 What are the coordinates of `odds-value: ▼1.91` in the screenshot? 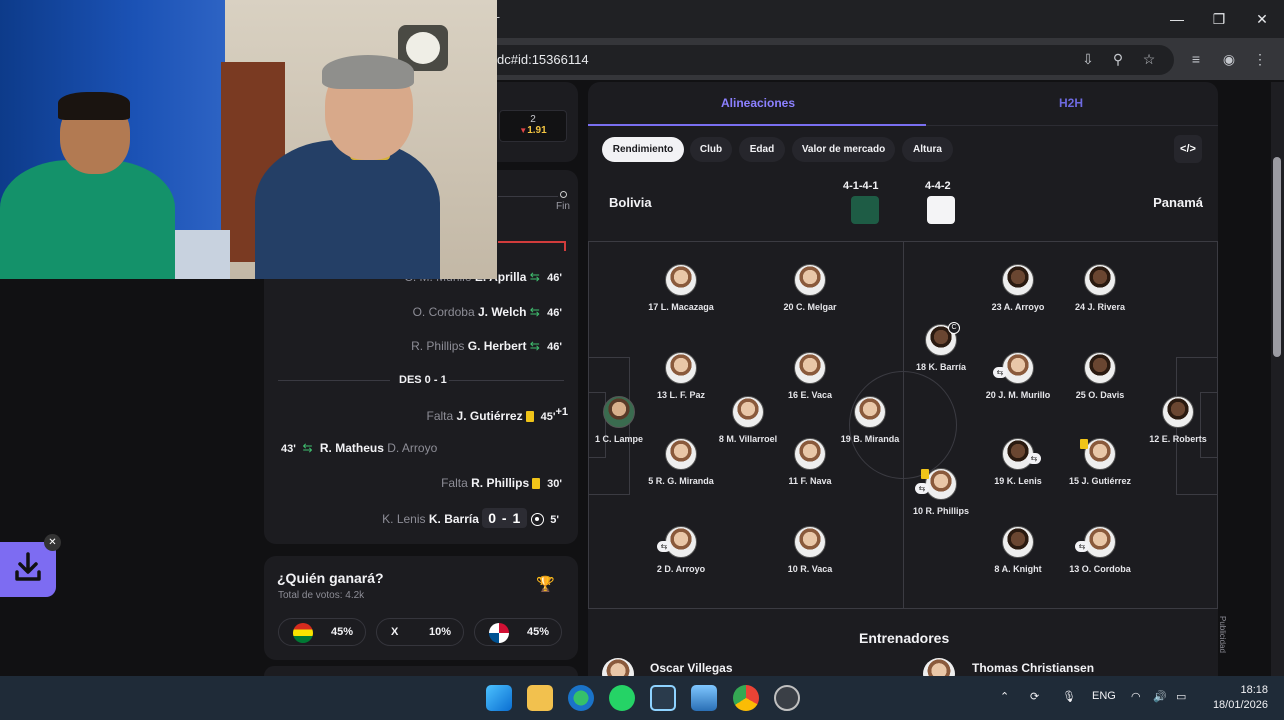 It's located at (533, 130).